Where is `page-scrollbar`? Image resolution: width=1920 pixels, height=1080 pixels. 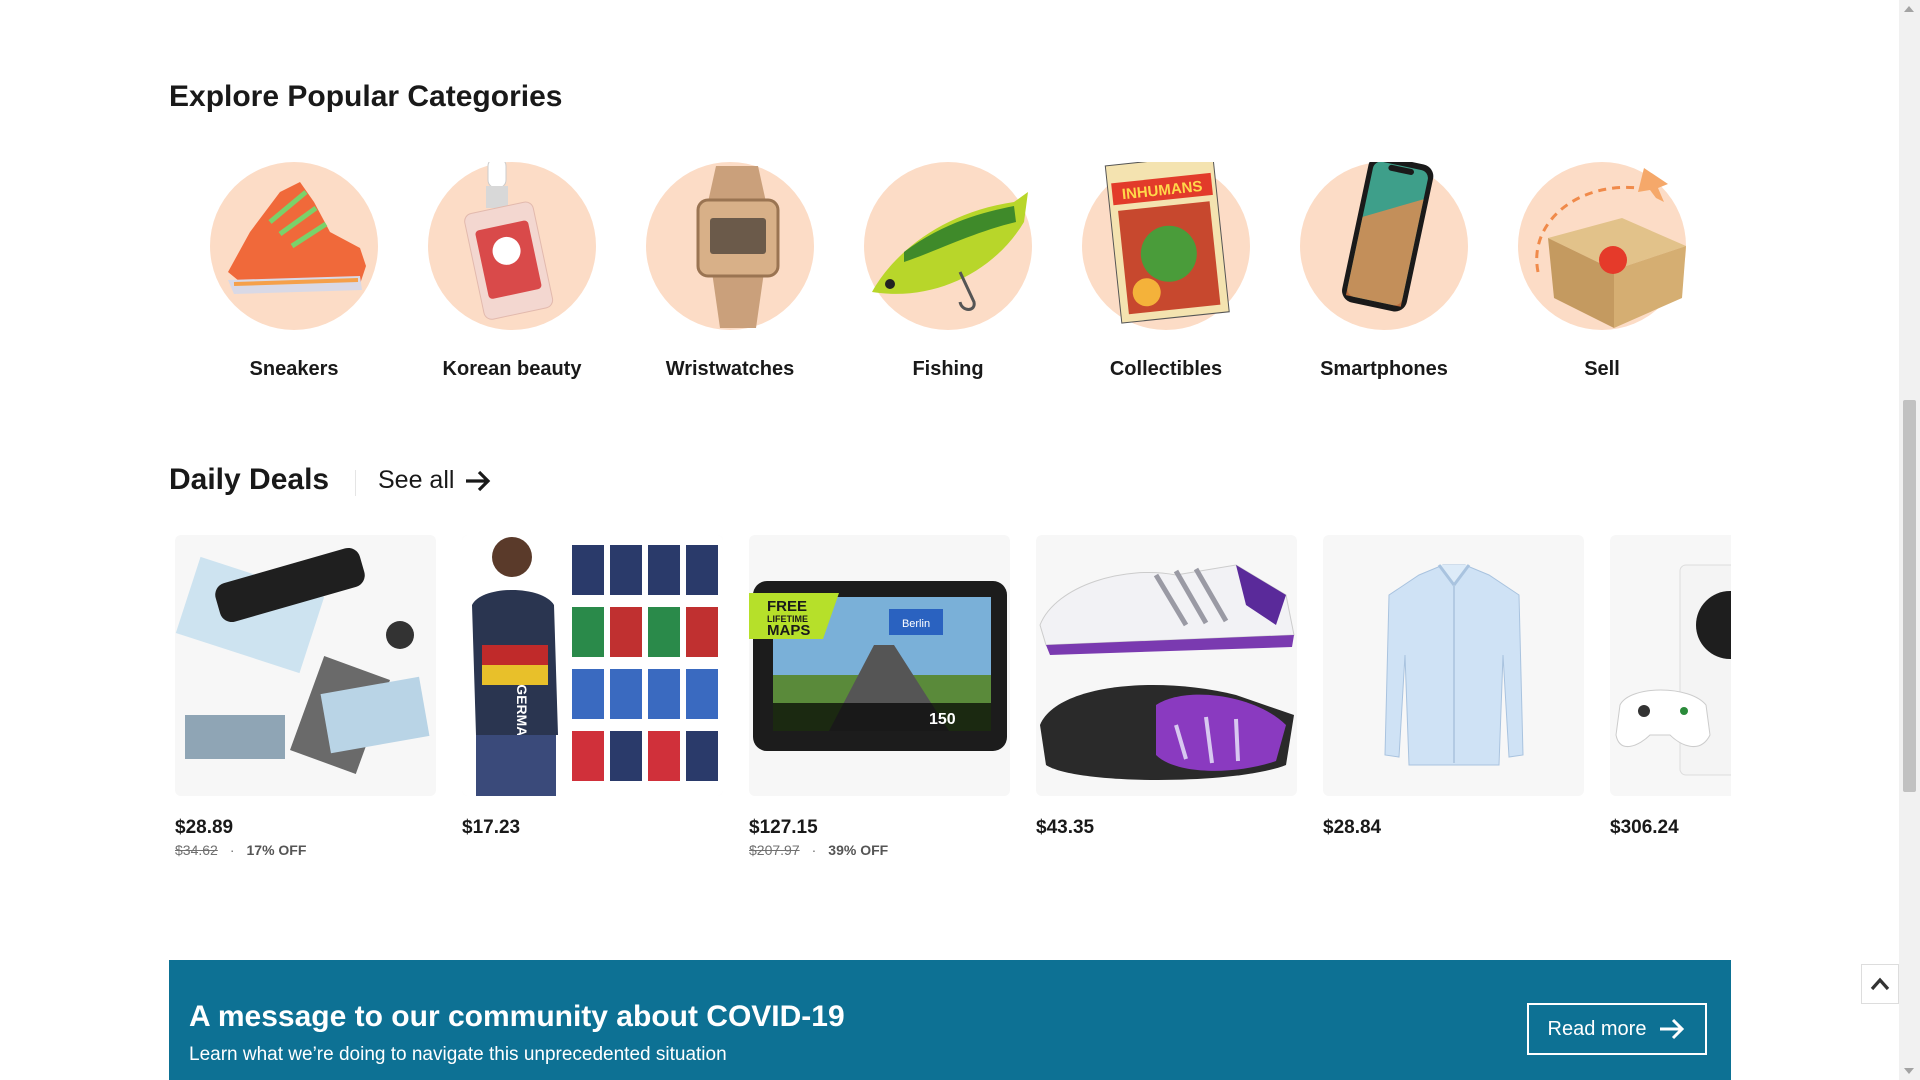
page-scrollbar is located at coordinates (1909, 540).